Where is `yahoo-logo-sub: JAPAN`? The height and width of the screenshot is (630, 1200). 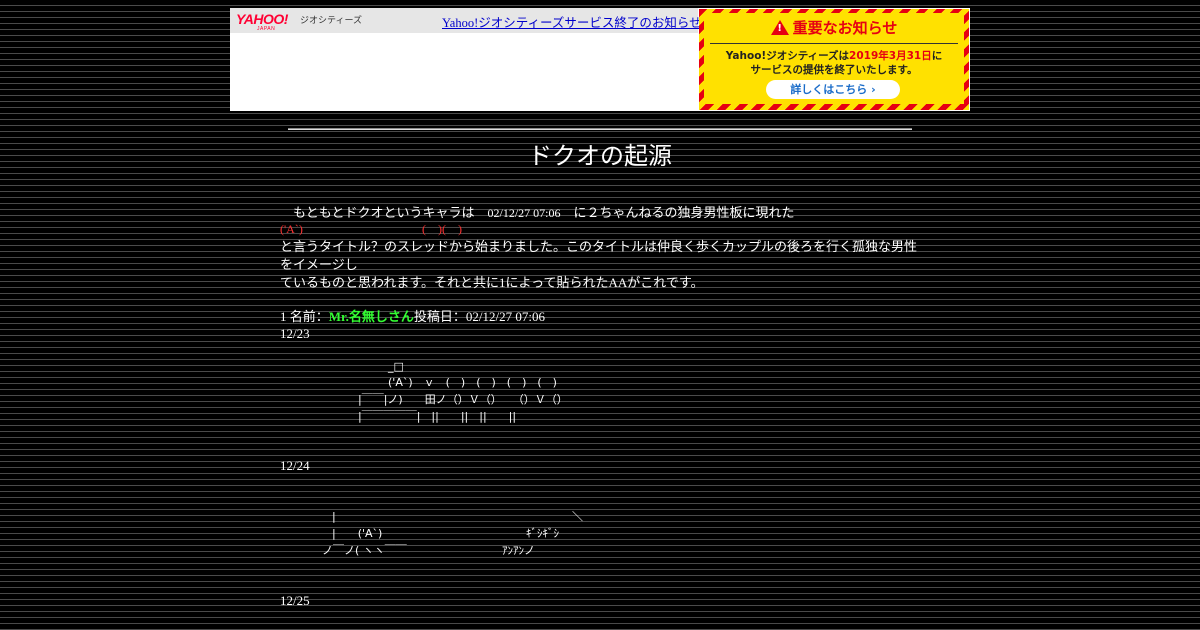
yahoo-logo-sub: JAPAN is located at coordinates (266, 29).